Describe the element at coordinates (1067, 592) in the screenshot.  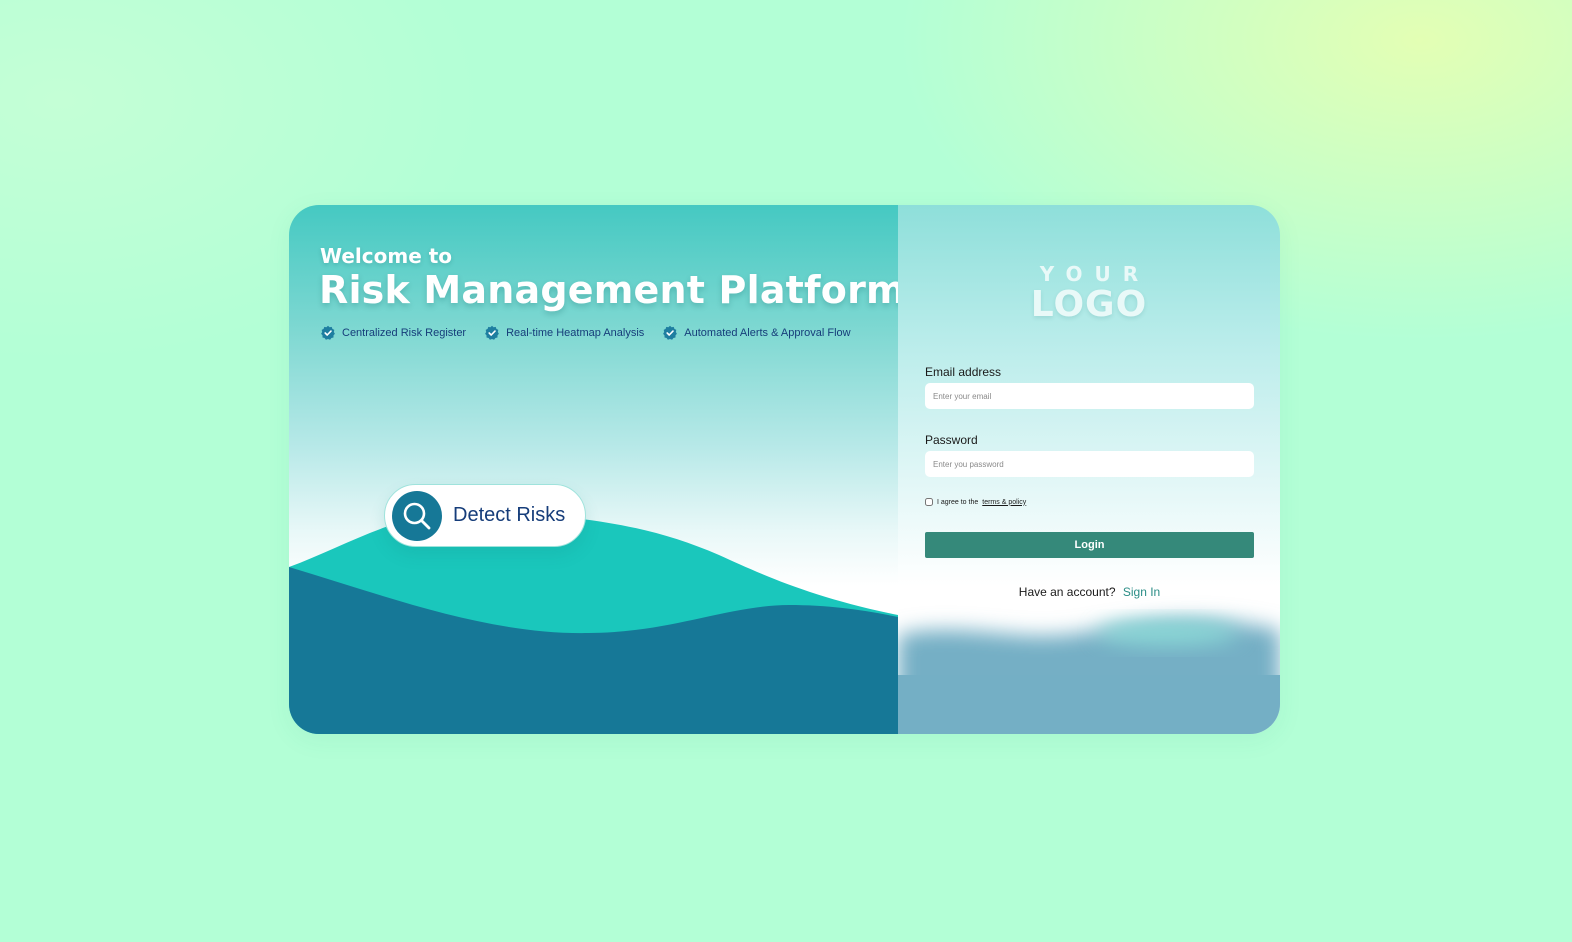
I see `account-question: Have an account?` at that location.